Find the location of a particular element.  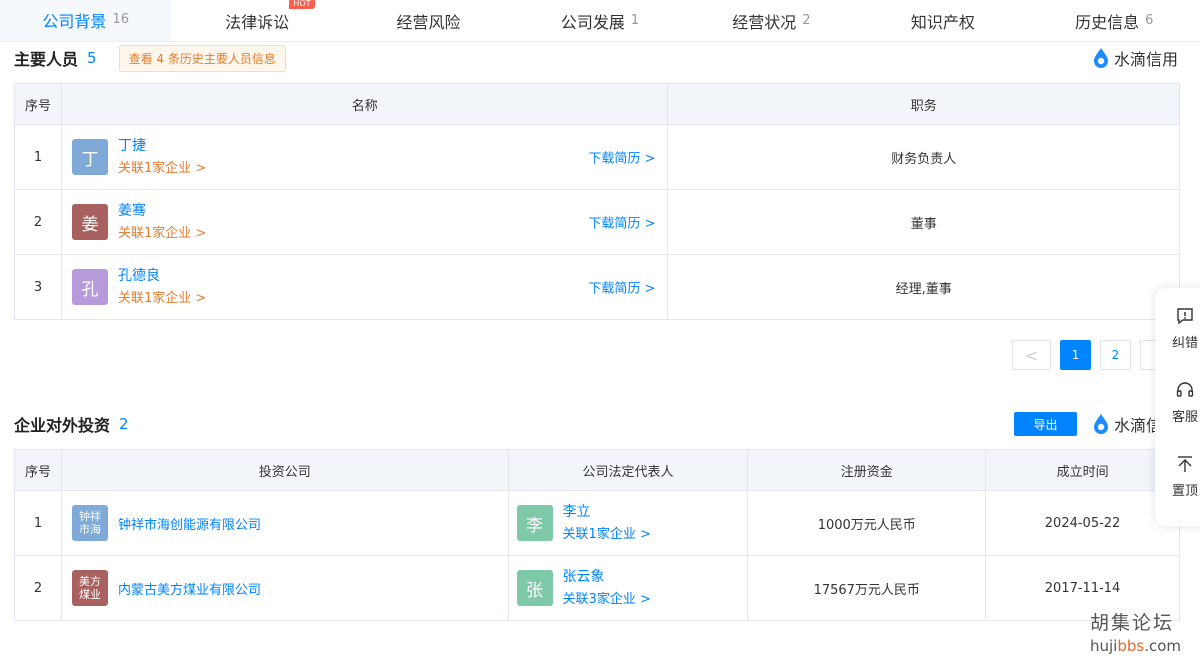

back-to-top-button: 置顶 is located at coordinates (1183, 476).